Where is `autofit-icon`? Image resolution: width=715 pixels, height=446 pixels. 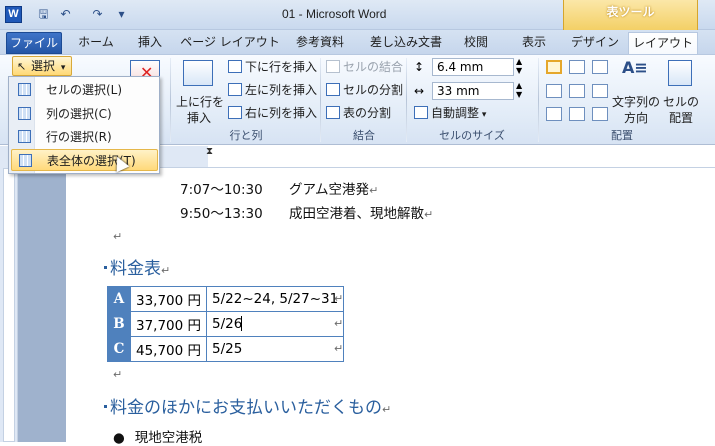
autofit-icon is located at coordinates (421, 112).